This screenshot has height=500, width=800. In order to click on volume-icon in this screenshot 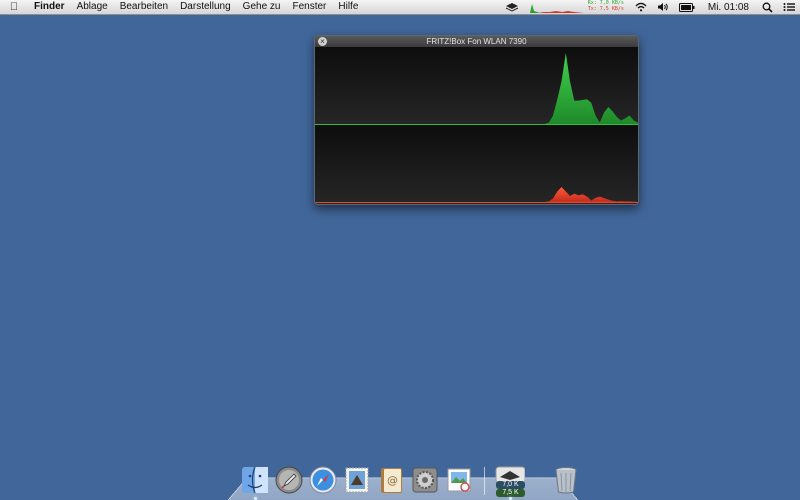, I will do `click(663, 7)`.